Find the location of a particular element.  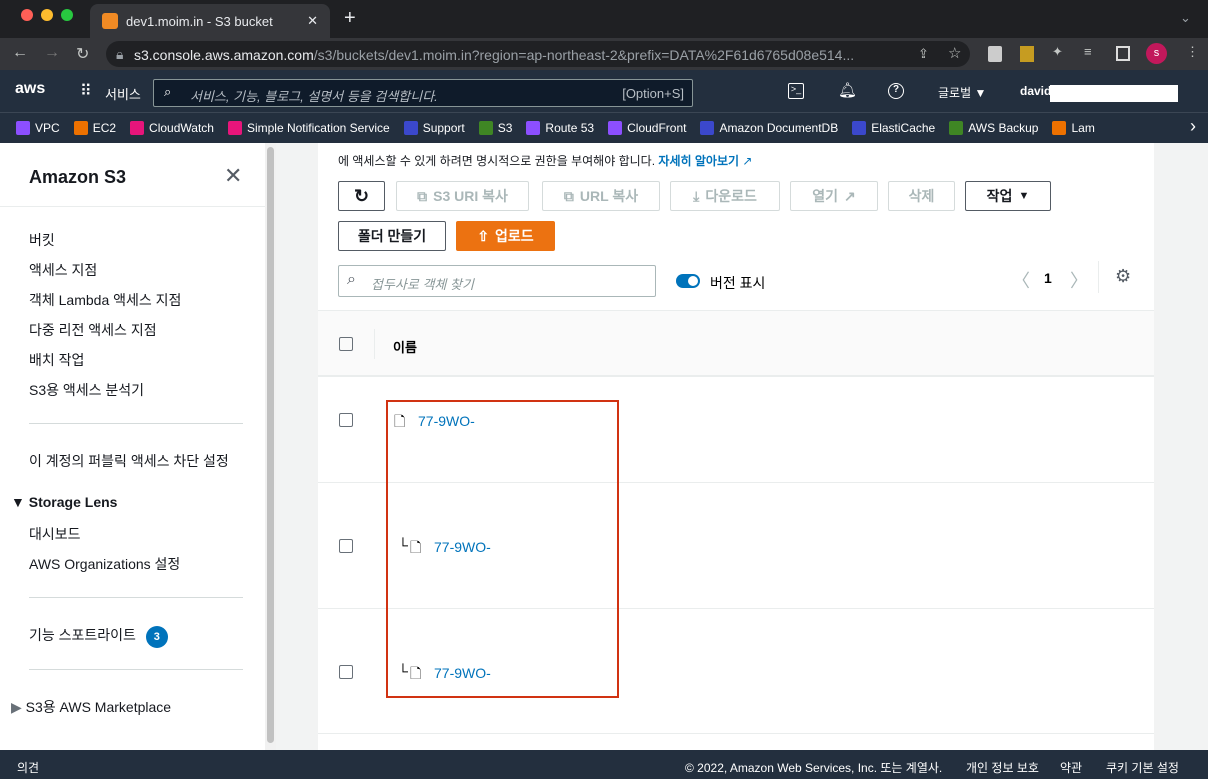

sidebar-item-block-public-access: 이 계정의 퍼블릭 액세스 차단 설정 is located at coordinates (129, 461).